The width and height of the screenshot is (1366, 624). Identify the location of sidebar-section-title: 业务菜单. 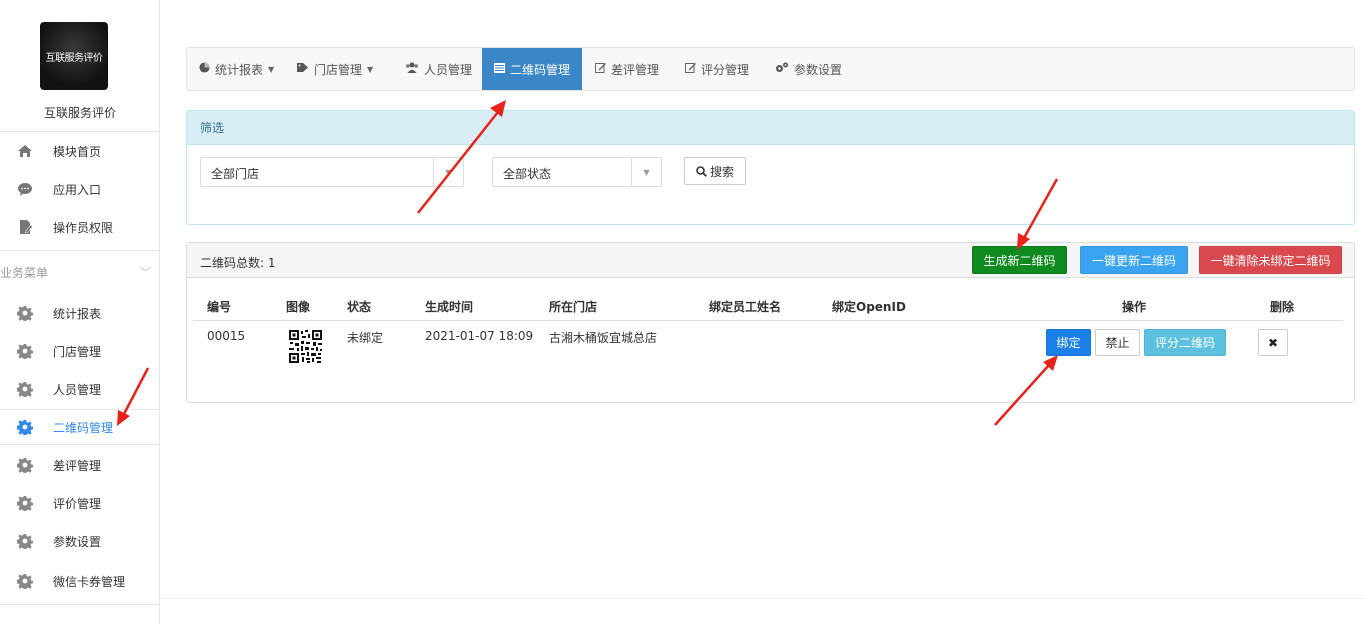
(24, 273).